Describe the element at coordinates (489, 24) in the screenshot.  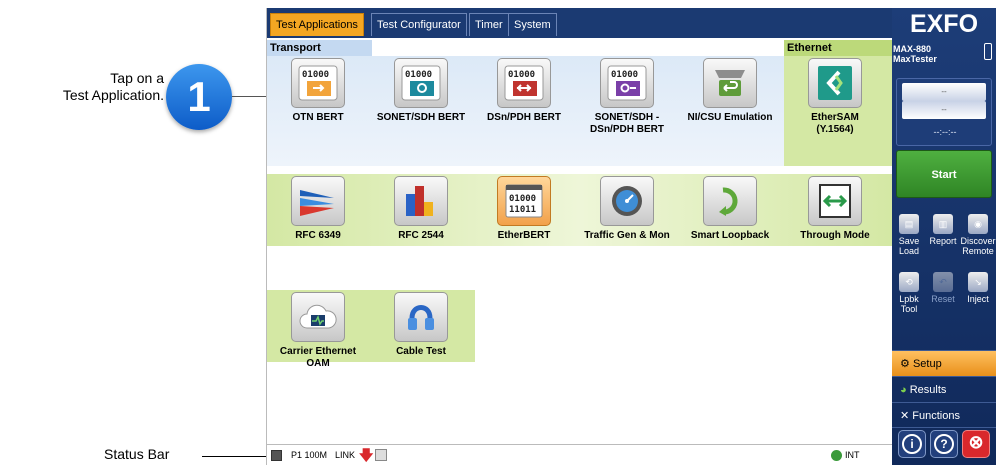
I see `tab-timer: Timer` at that location.